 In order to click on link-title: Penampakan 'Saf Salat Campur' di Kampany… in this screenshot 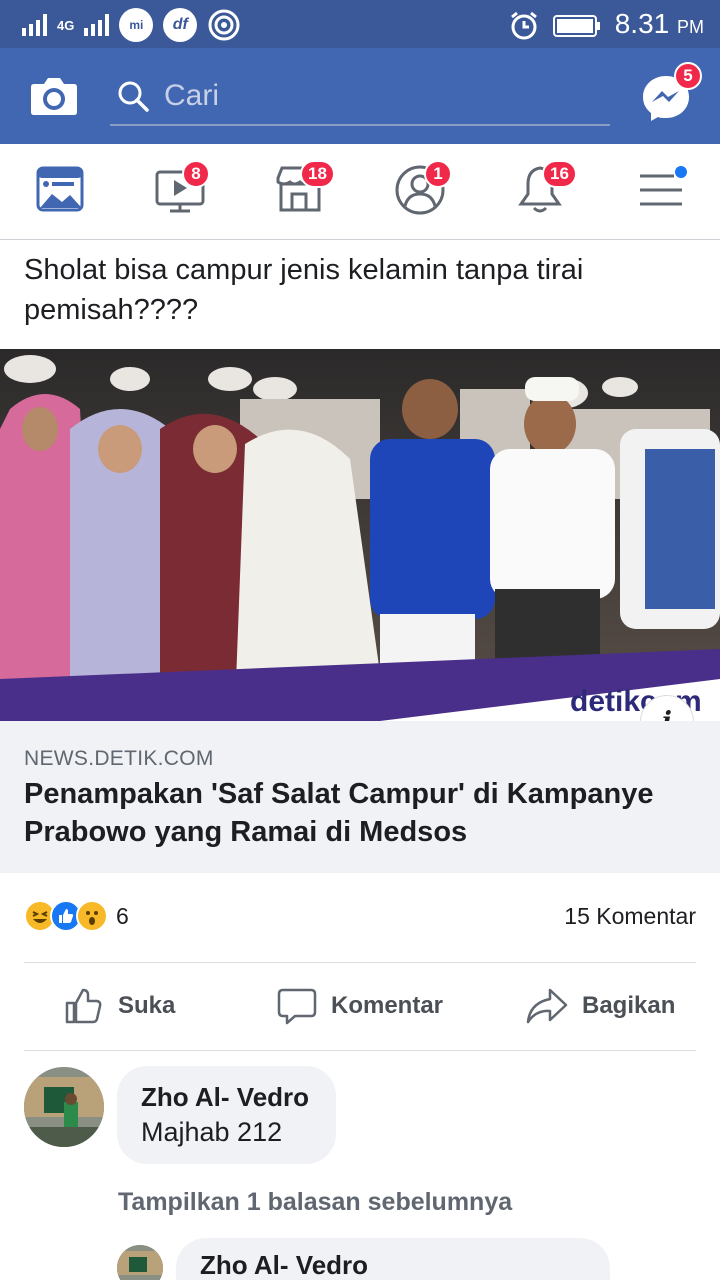, I will do `click(364, 813)`.